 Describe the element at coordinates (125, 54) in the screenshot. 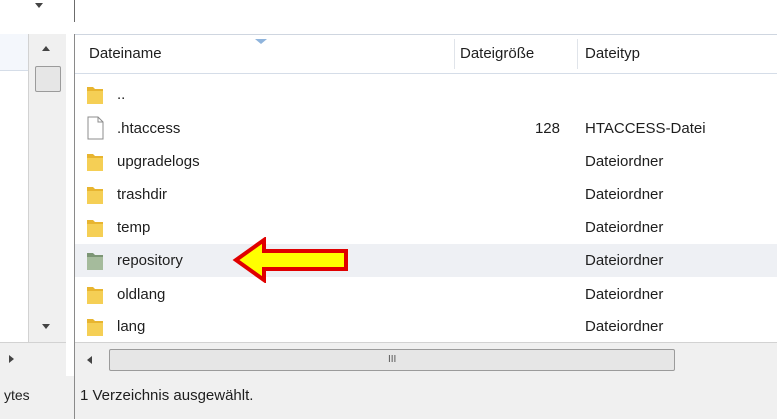

I see `column-header-name: Dateiname` at that location.